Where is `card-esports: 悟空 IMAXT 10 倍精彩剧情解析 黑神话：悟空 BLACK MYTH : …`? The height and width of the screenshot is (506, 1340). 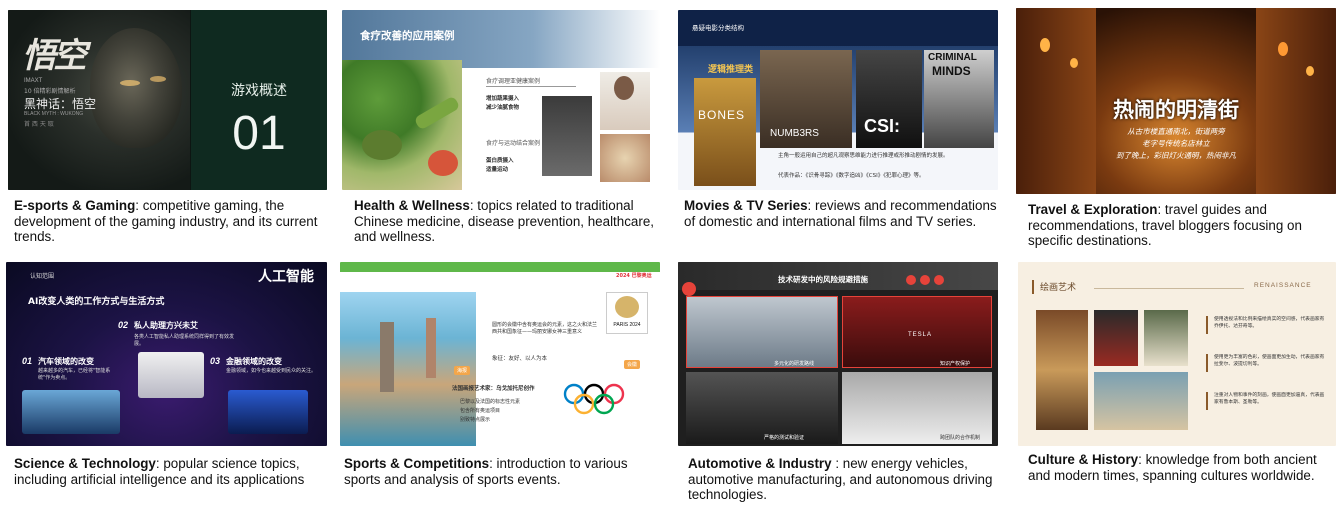 card-esports: 悟空 IMAXT 10 倍精彩剧情解析 黑神话：悟空 BLACK MYTH : … is located at coordinates (170, 130).